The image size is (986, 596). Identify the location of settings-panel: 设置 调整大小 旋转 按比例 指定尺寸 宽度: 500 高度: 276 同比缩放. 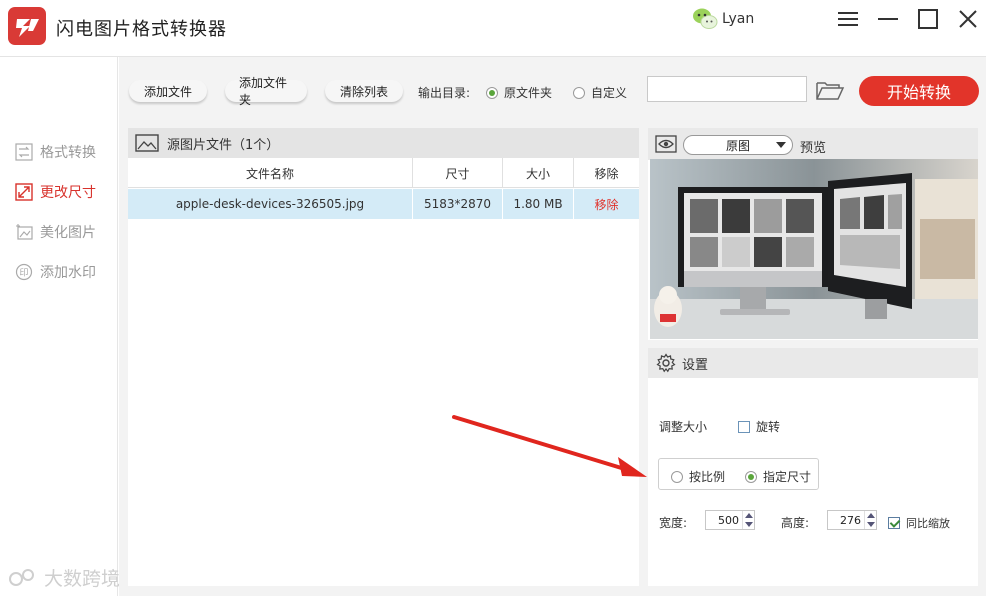
(813, 467).